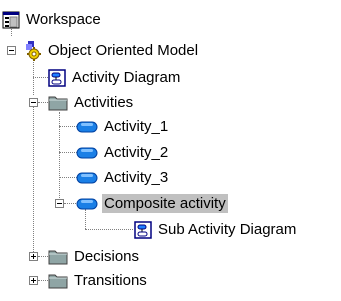 The width and height of the screenshot is (341, 301). I want to click on tree-node-workspace: Workspace, so click(52, 19).